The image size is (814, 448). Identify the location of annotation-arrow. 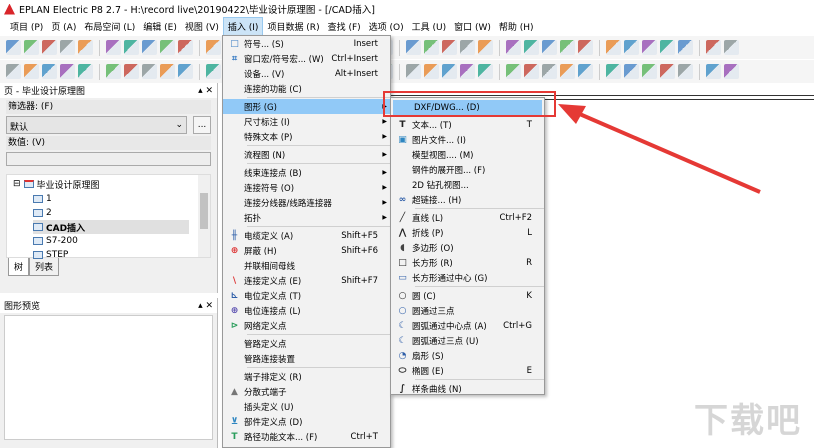
(659, 149).